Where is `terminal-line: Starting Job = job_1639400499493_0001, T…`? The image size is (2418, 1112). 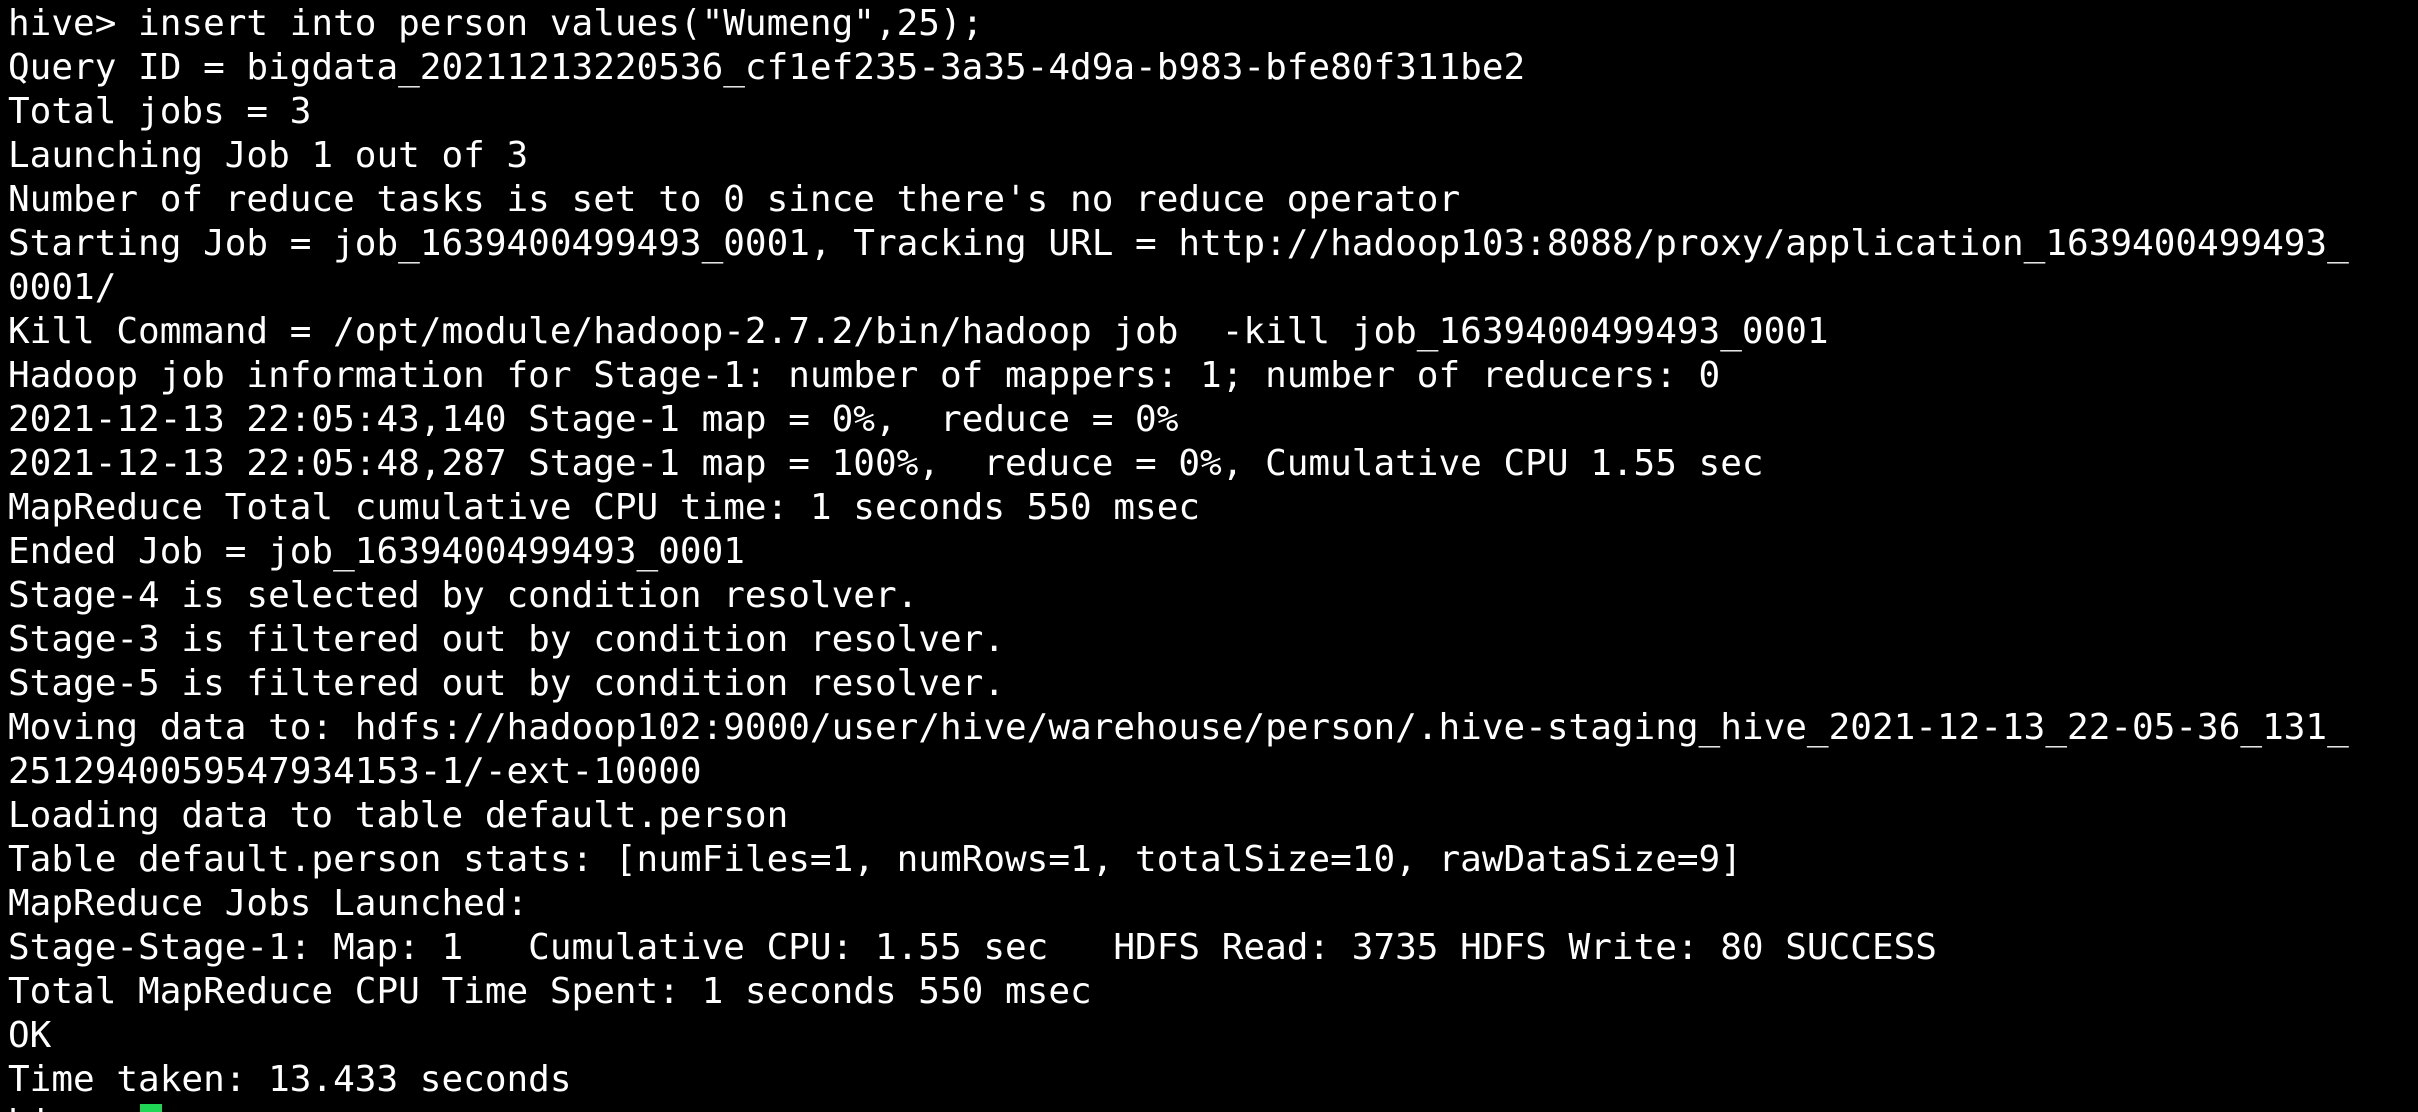
terminal-line: Starting Job = job_1639400499493_0001, T… is located at coordinates (1178, 243).